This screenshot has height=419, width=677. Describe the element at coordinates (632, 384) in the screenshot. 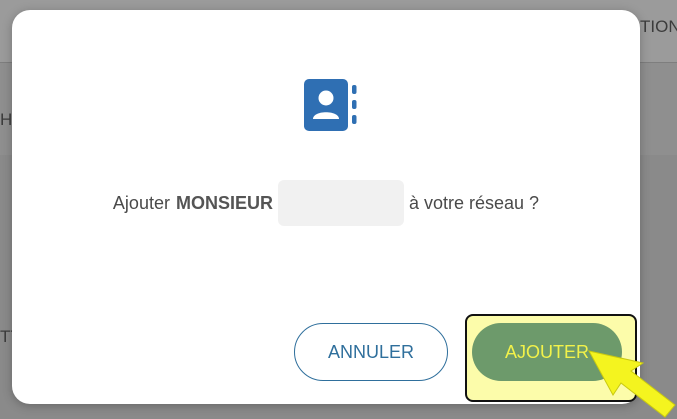

I see `arrow-pointer-icon` at that location.